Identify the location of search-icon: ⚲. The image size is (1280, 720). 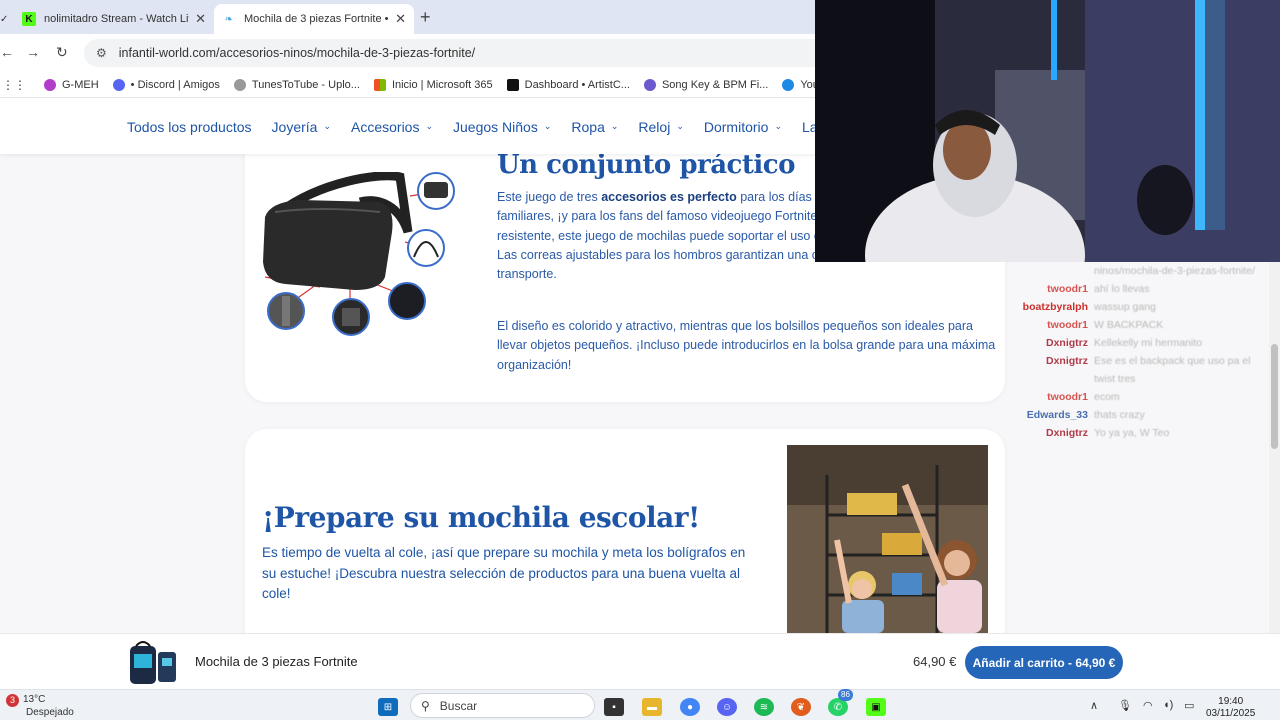
(425, 705).